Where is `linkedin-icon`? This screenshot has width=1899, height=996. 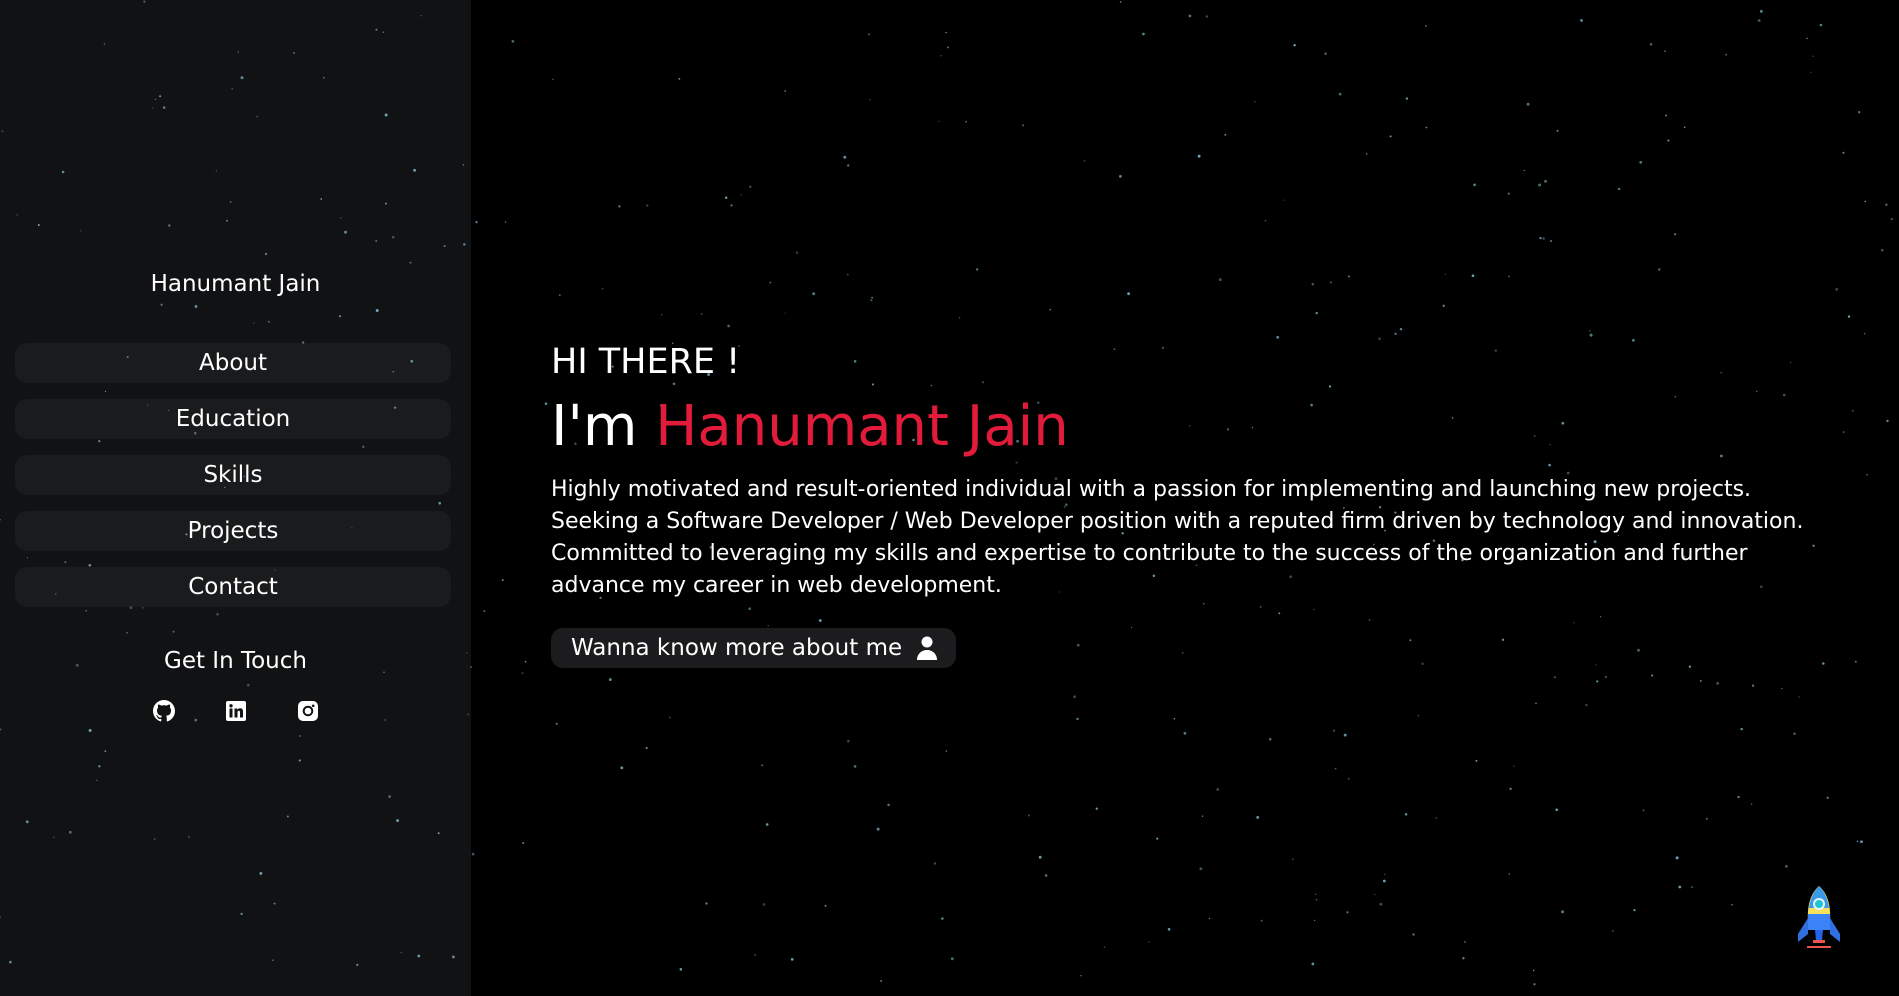 linkedin-icon is located at coordinates (236, 711).